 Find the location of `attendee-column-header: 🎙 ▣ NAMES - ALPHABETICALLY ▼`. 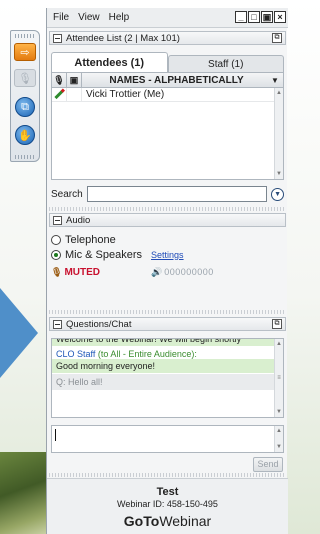

attendee-column-header: 🎙 ▣ NAMES - ALPHABETICALLY ▼ is located at coordinates (167, 80).